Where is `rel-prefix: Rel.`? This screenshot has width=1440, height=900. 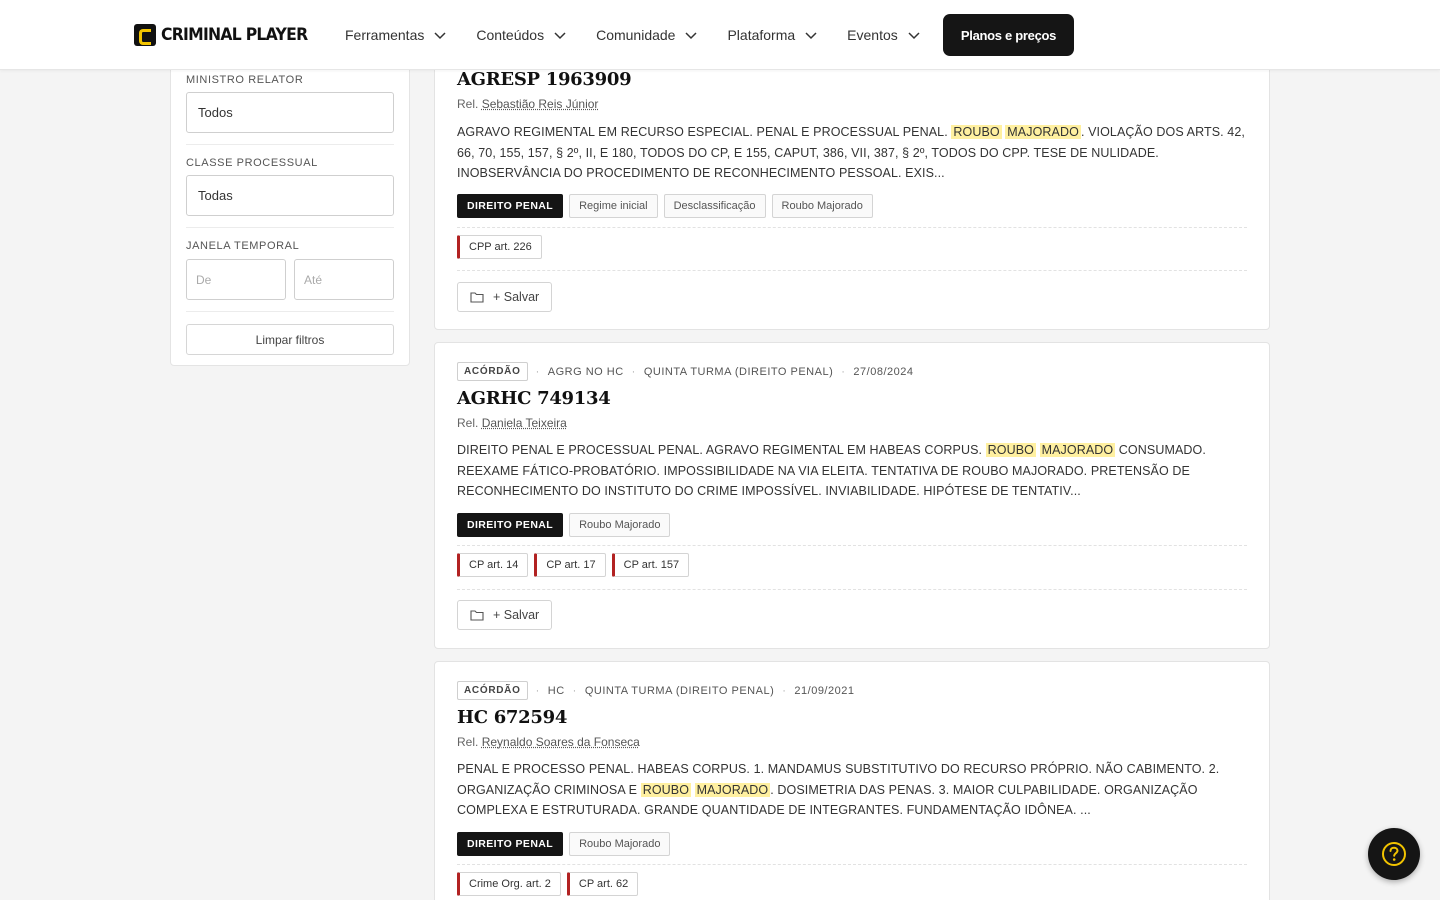 rel-prefix: Rel. is located at coordinates (468, 742).